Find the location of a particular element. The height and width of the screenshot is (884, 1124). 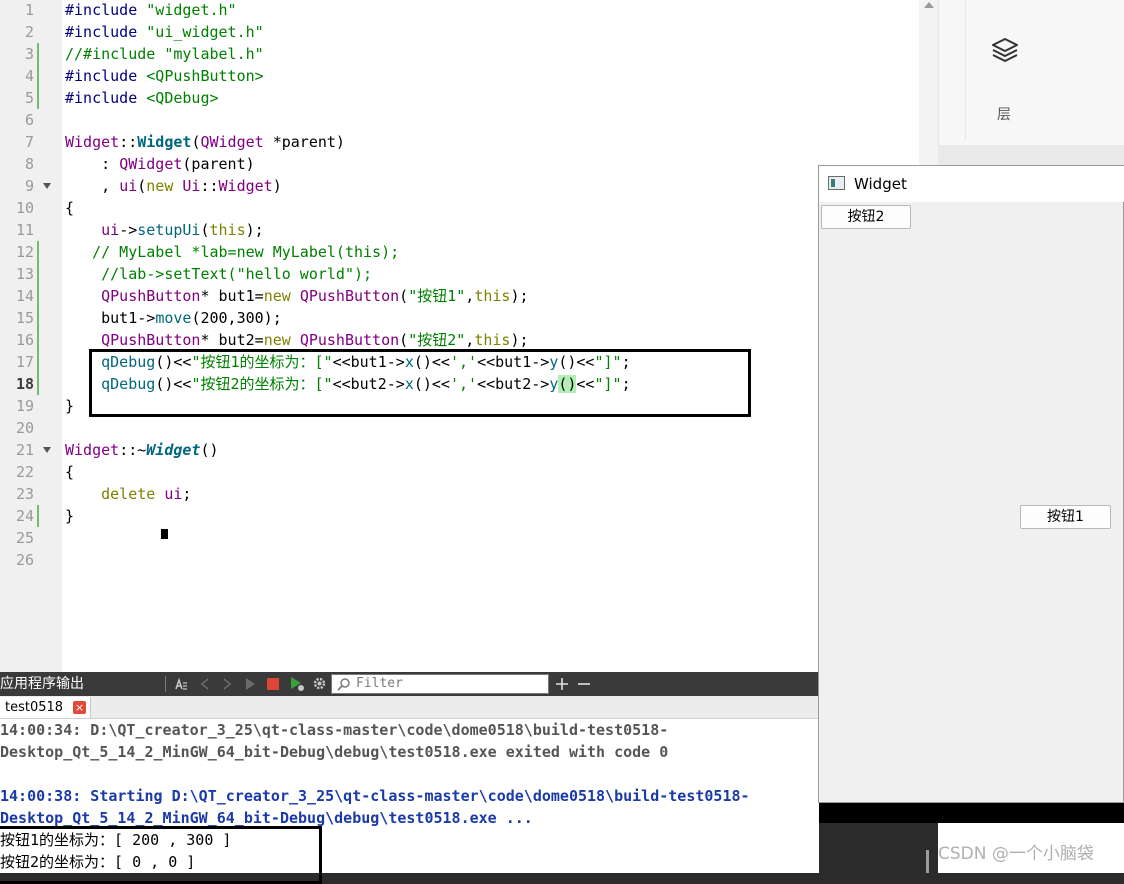

code-text: } is located at coordinates (70, 516).